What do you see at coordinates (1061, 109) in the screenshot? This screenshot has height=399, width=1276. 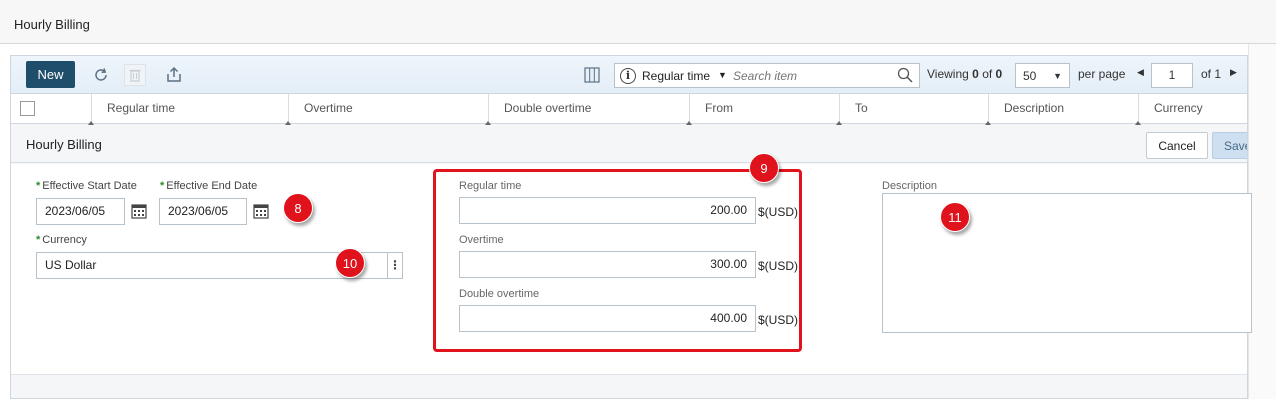 I see `column-description: Description` at bounding box center [1061, 109].